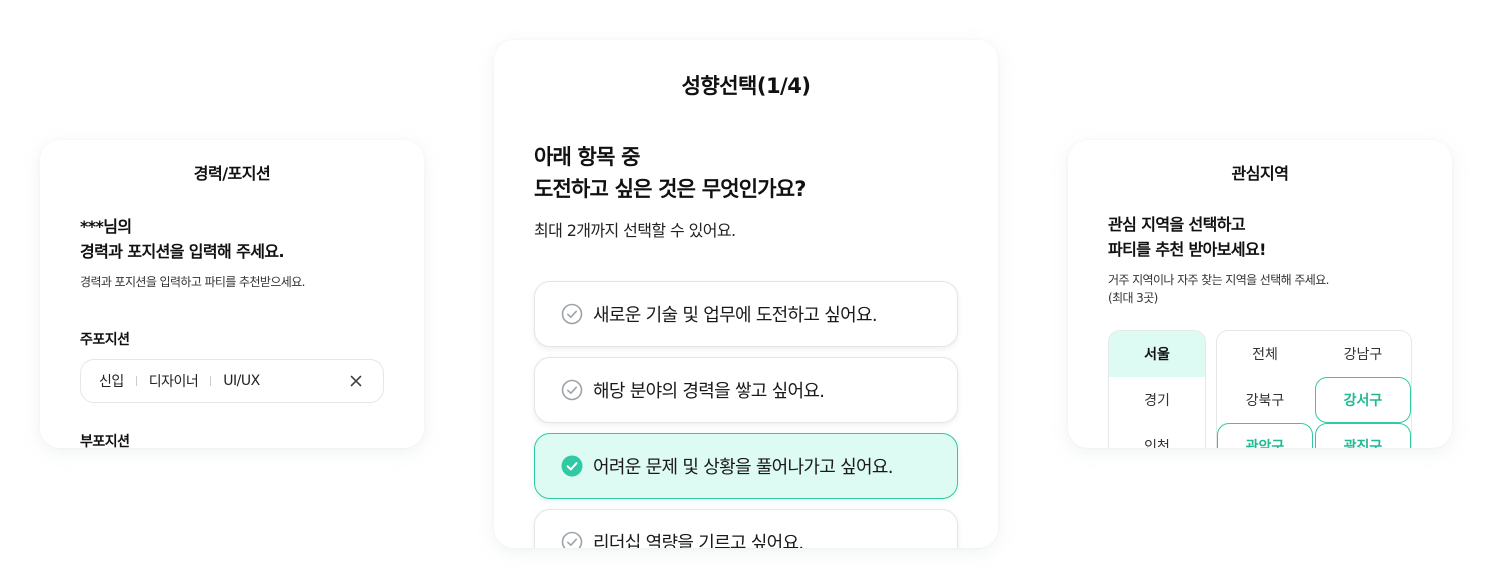 The image size is (1493, 588). Describe the element at coordinates (173, 382) in the screenshot. I see `position-job: 디자이너` at that location.